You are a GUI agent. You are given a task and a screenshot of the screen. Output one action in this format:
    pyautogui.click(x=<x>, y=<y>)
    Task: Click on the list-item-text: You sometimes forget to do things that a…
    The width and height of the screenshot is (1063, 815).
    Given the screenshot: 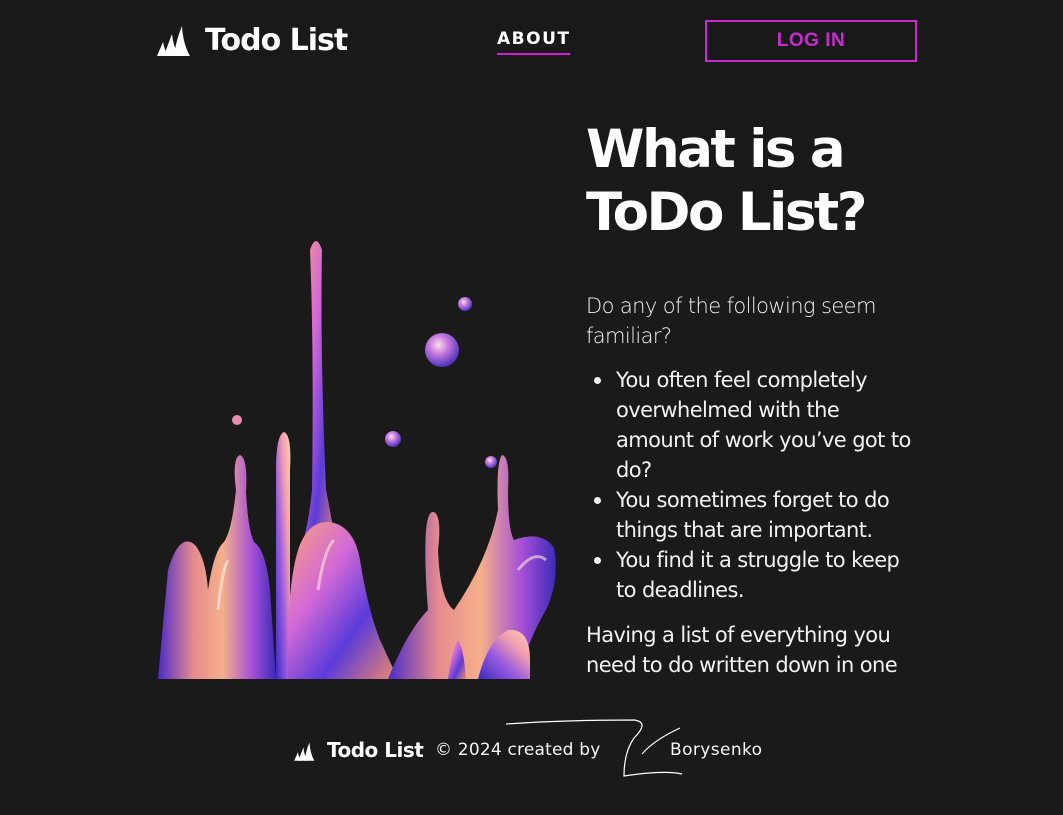 What is the action you would take?
    pyautogui.click(x=753, y=515)
    